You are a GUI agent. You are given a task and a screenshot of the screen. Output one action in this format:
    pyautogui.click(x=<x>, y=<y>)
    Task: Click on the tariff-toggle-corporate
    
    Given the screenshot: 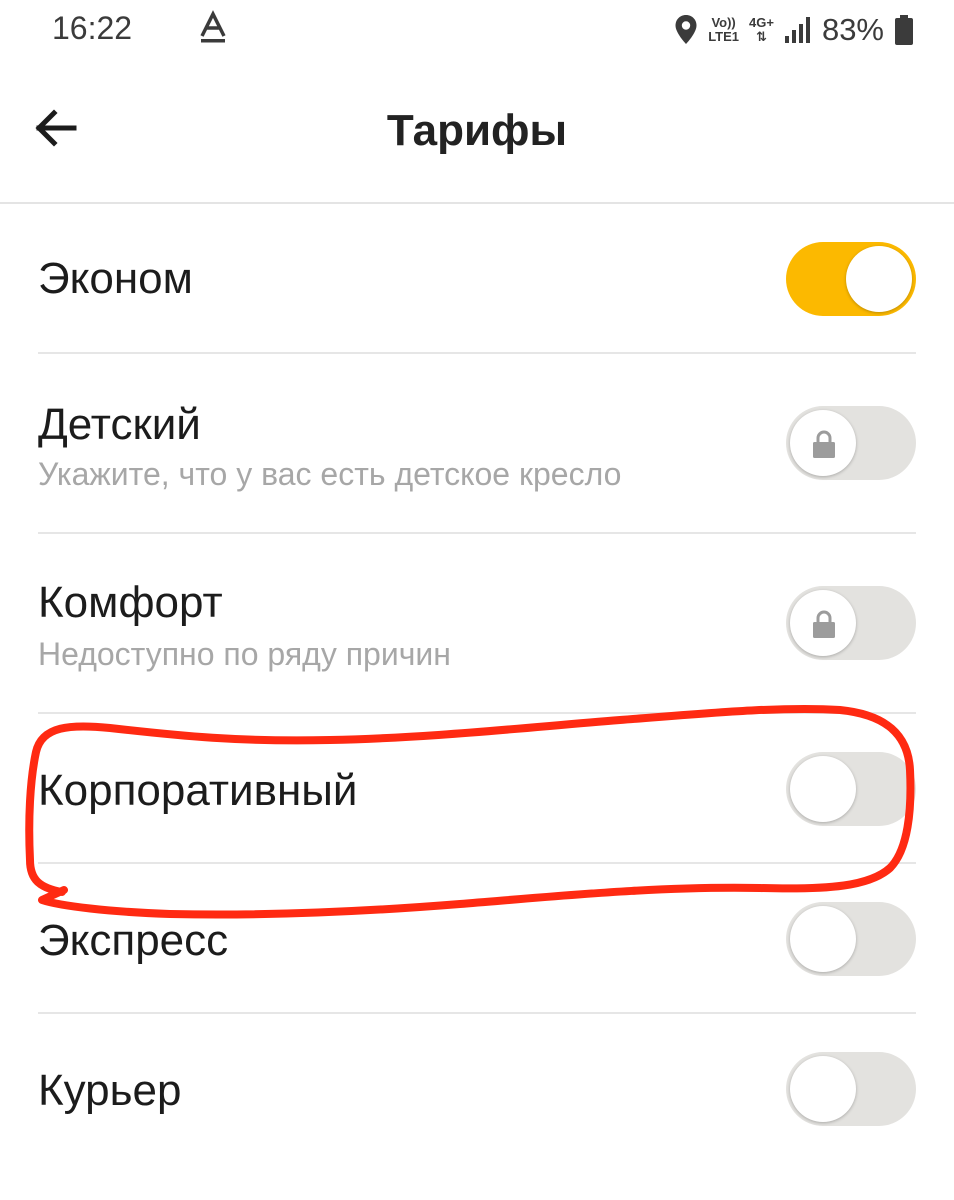 What is the action you would take?
    pyautogui.click(x=851, y=789)
    